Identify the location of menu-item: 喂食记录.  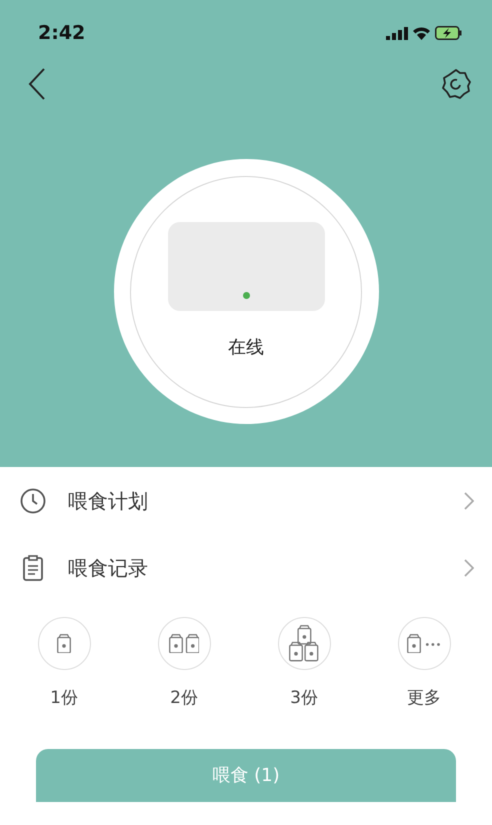
(246, 567).